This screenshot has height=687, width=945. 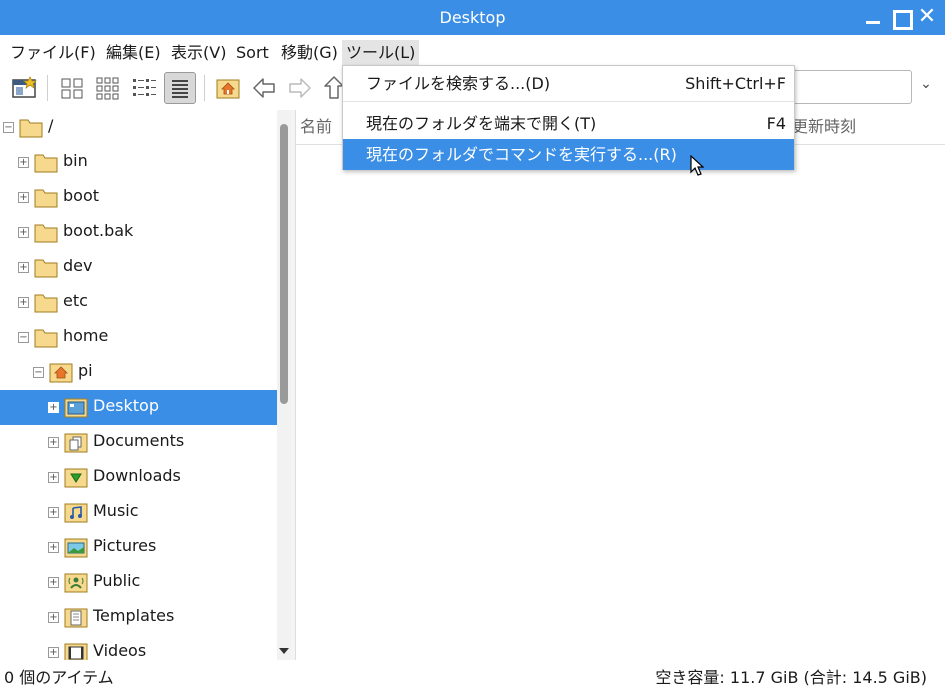 I want to click on tree-label: etc, so click(x=75, y=300).